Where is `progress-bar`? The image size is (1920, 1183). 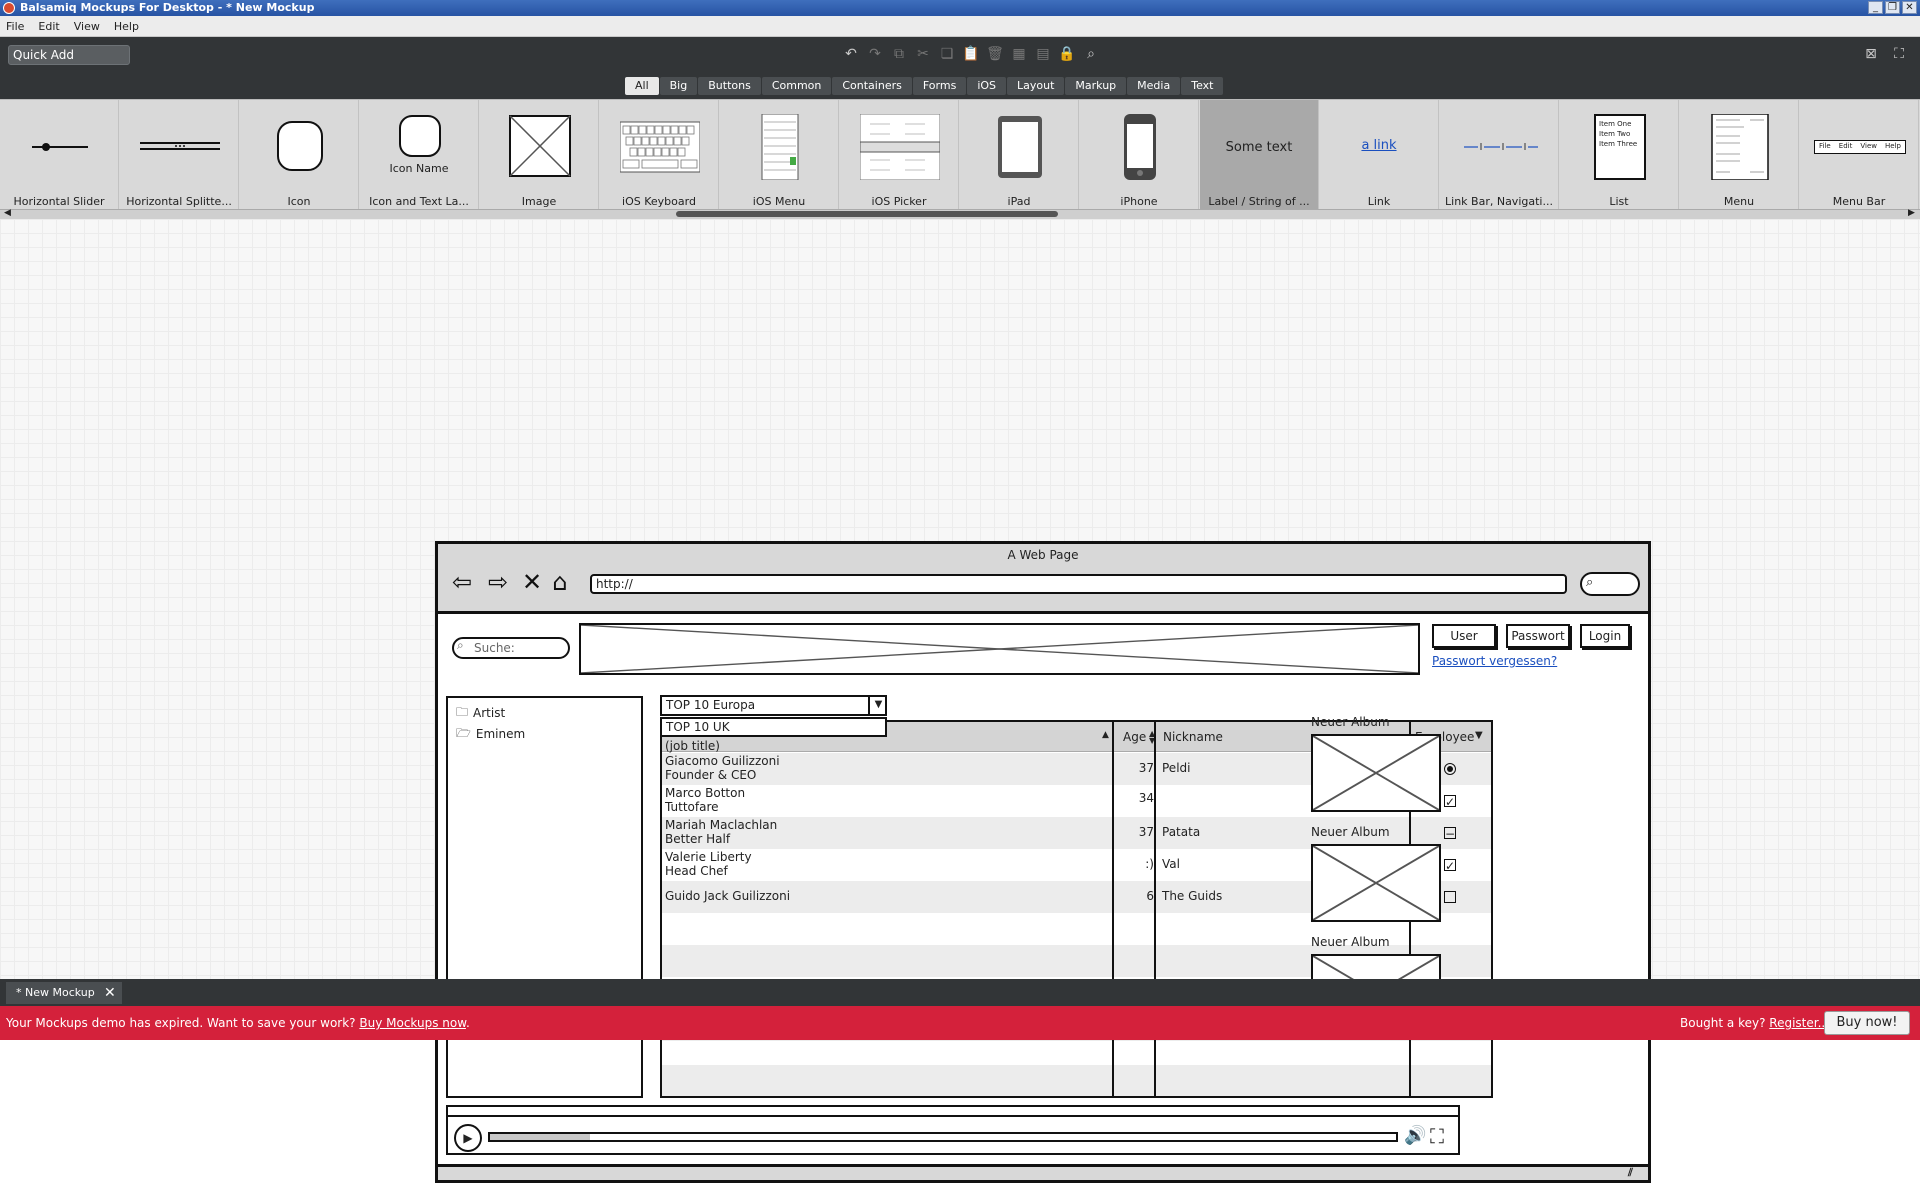 progress-bar is located at coordinates (943, 1137).